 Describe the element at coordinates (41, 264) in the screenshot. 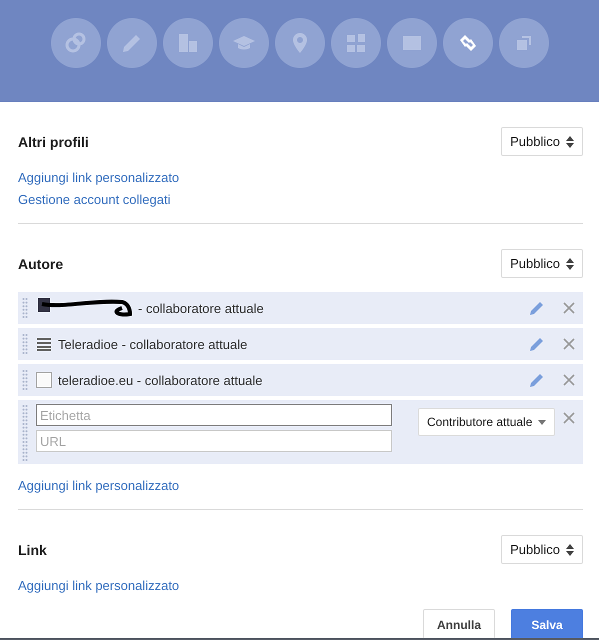

I see `section-title: Autore` at that location.